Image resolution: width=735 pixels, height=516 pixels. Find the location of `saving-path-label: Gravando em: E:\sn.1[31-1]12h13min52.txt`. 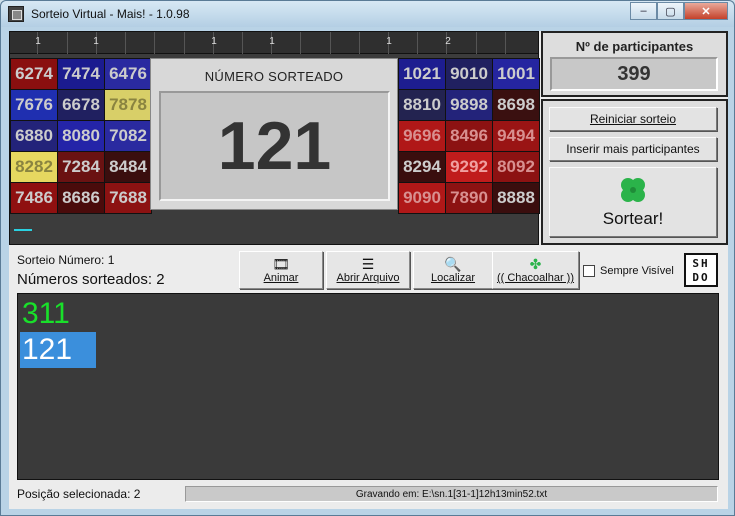

saving-path-label: Gravando em: E:\sn.1[31-1]12h13min52.txt is located at coordinates (451, 494).